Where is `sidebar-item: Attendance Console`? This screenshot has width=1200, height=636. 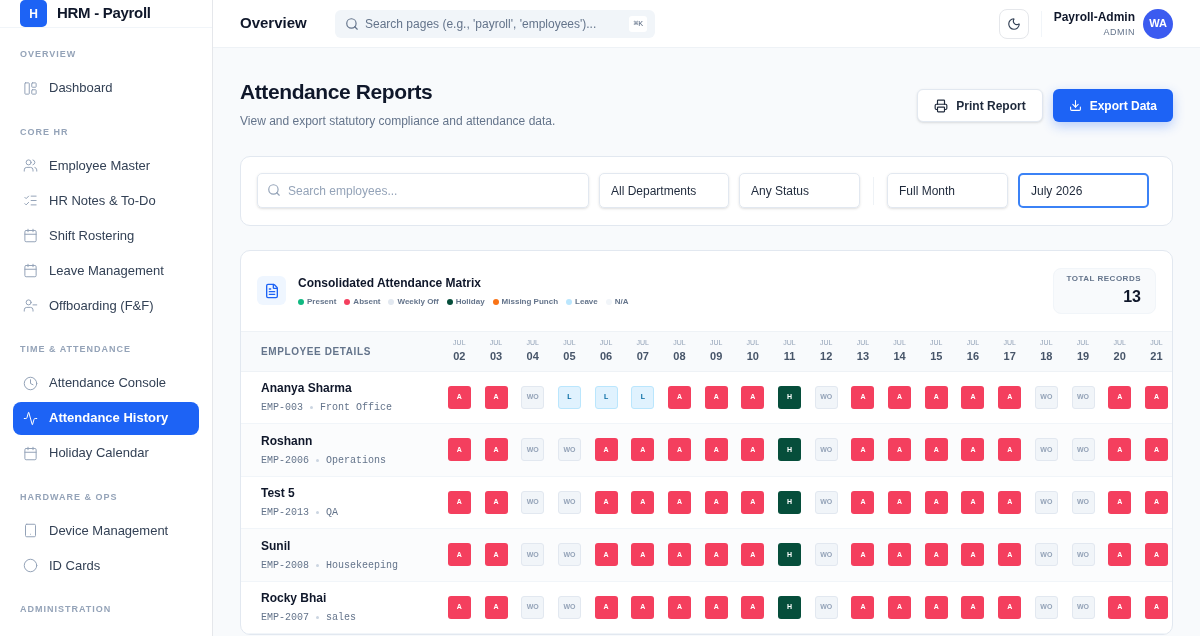 sidebar-item: Attendance Console is located at coordinates (106, 383).